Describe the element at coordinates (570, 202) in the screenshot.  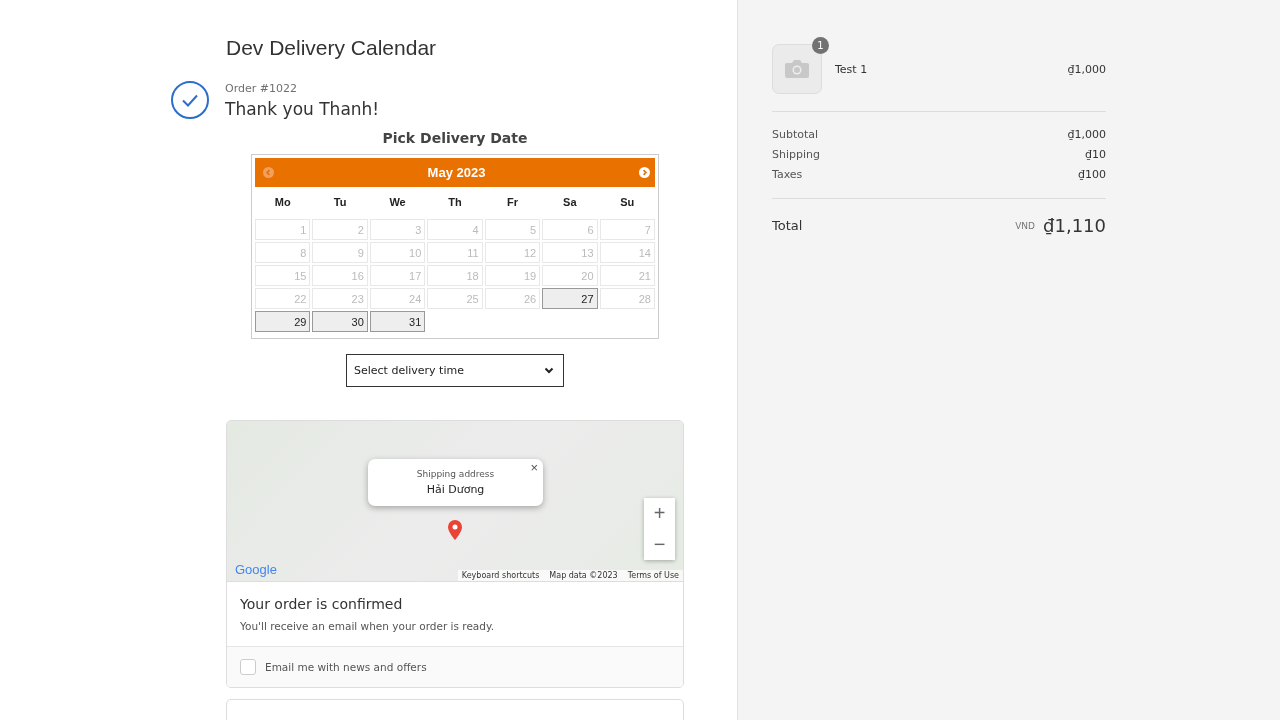
I see `weekday-label: Sa` at that location.